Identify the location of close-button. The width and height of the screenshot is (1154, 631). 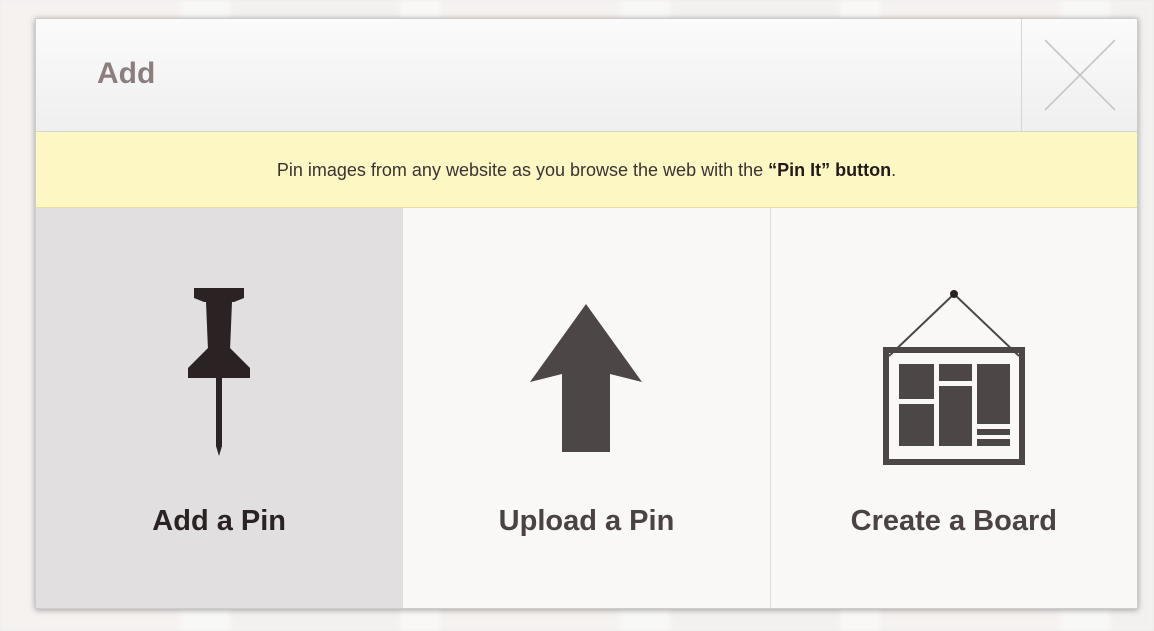
(1079, 75).